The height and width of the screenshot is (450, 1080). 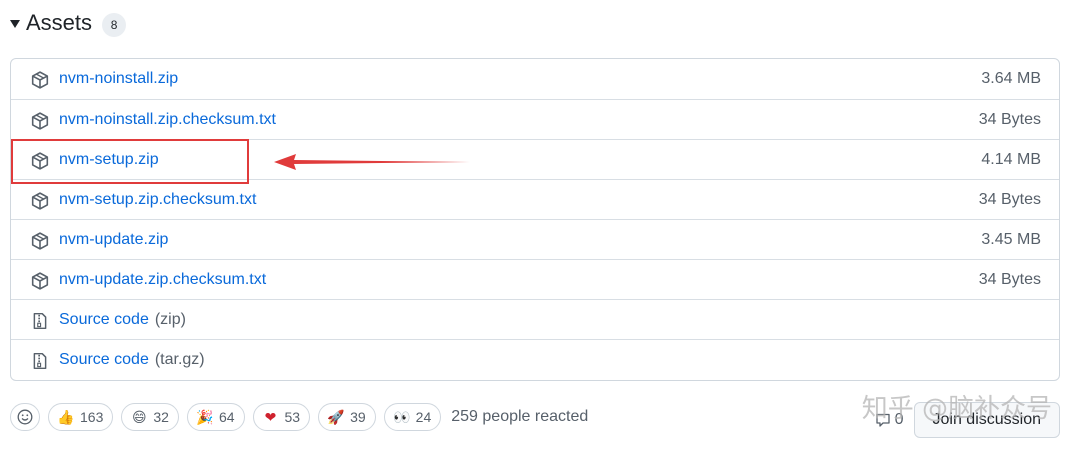 What do you see at coordinates (535, 199) in the screenshot?
I see `asset-row: nvm-setup.zip.checksum.txt 34 Bytes` at bounding box center [535, 199].